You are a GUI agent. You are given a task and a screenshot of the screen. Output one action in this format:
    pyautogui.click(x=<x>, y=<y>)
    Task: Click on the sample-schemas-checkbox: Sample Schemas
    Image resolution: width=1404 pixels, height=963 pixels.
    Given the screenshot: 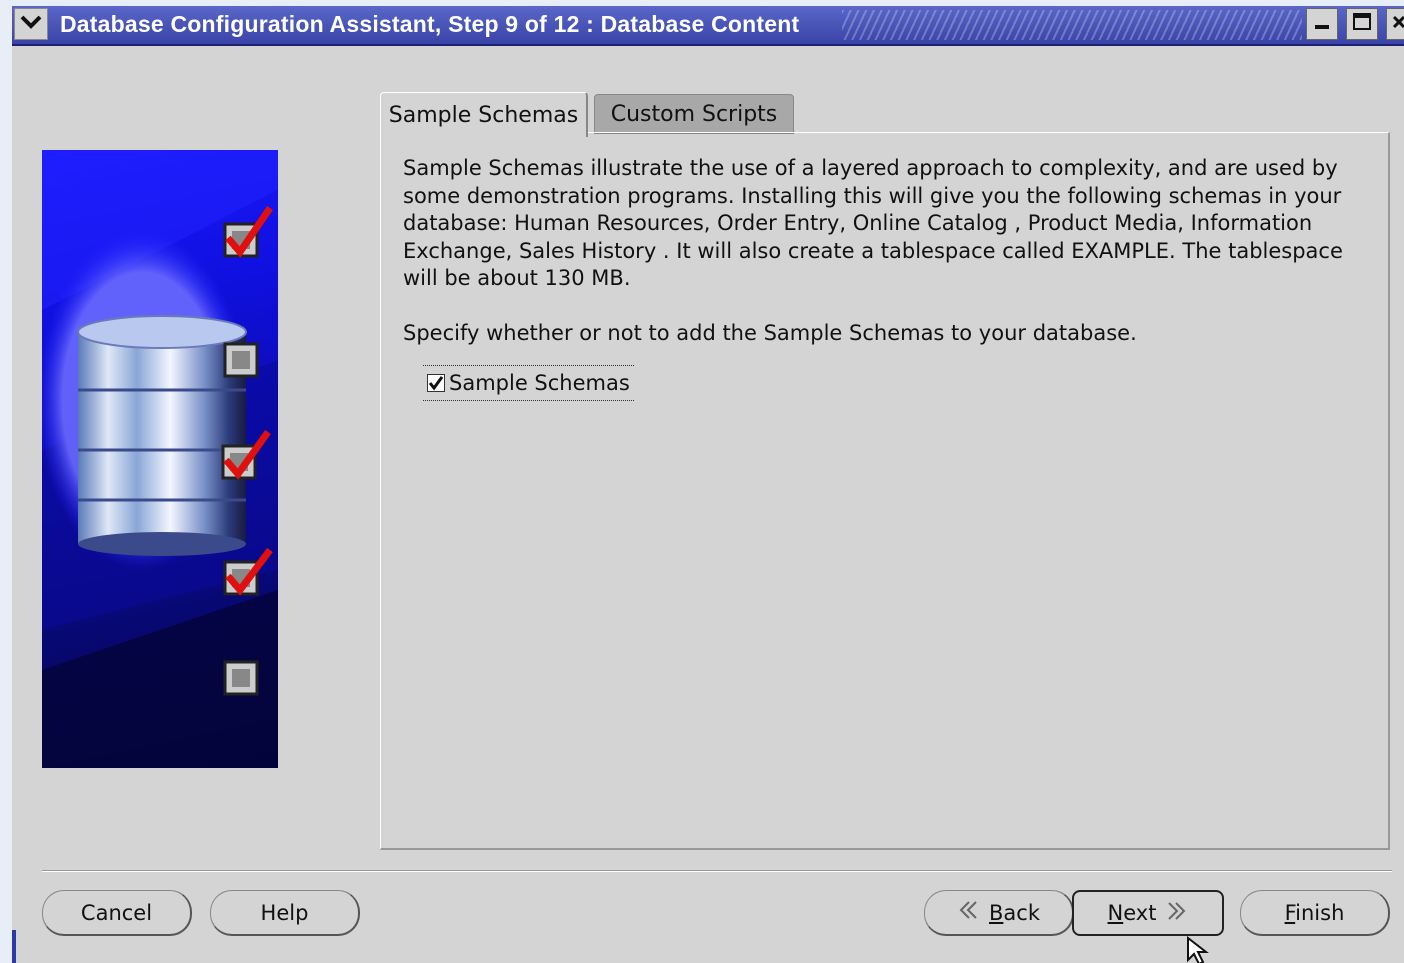 What is the action you would take?
    pyautogui.click(x=528, y=383)
    